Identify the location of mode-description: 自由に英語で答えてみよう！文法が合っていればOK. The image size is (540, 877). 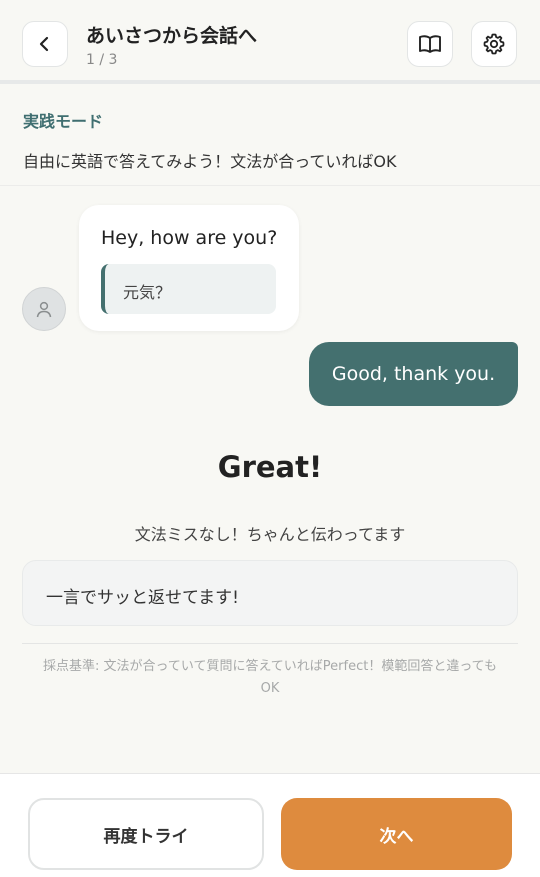
(210, 161).